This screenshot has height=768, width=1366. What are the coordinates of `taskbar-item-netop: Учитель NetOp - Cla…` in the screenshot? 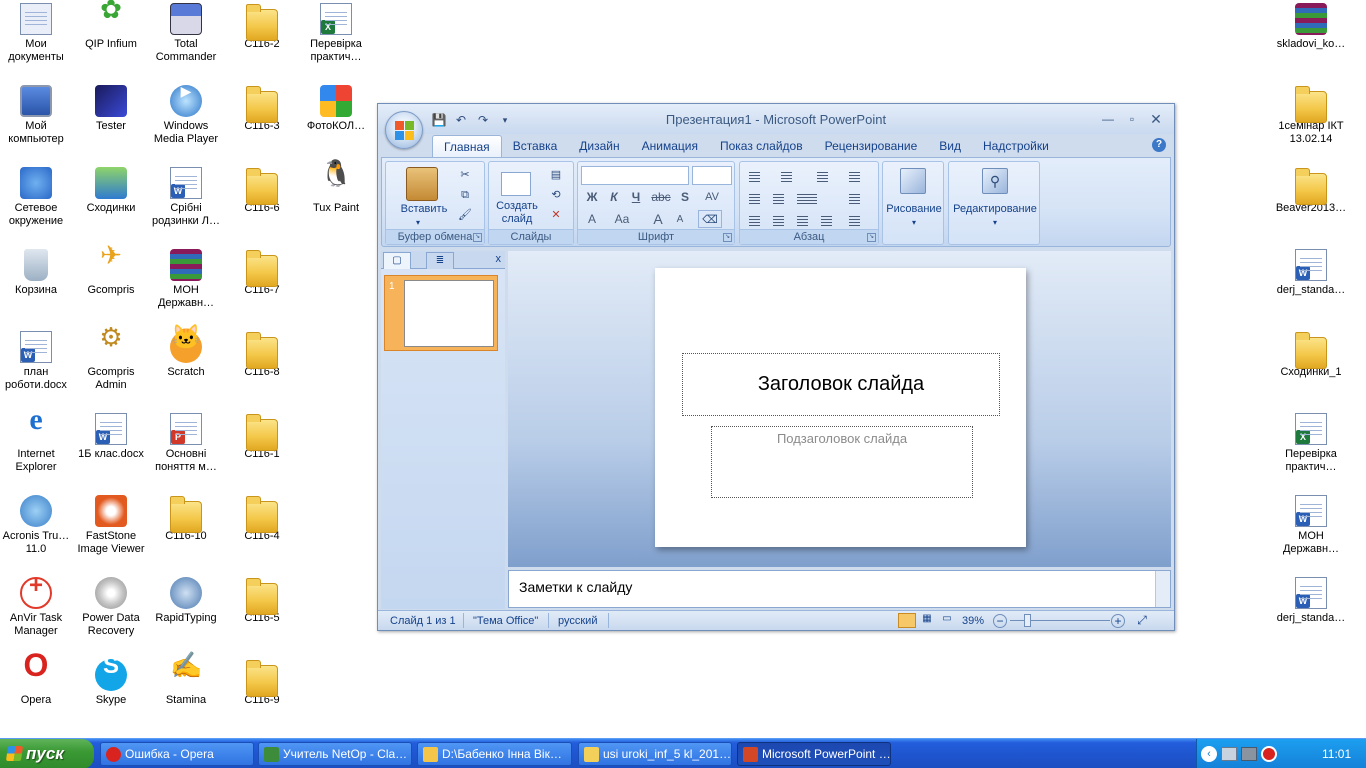 It's located at (335, 754).